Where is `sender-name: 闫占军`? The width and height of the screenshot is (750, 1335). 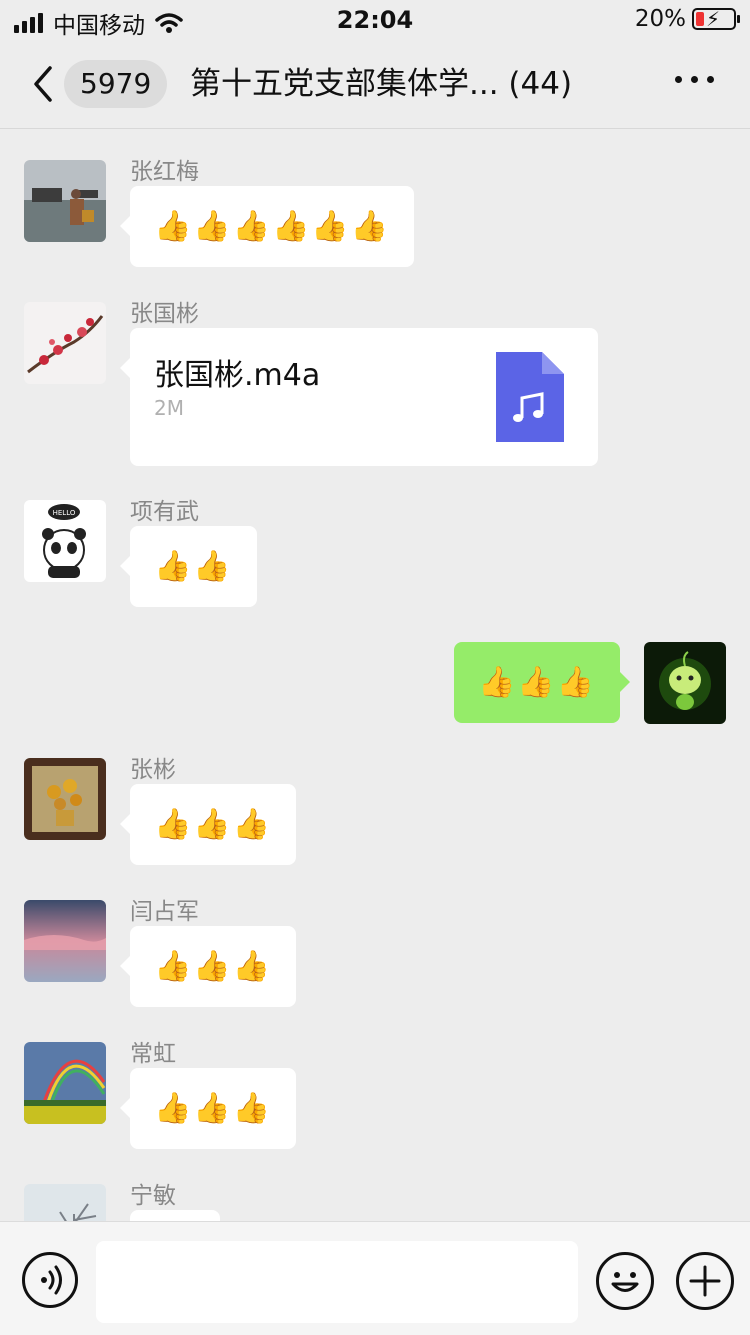 sender-name: 闫占军 is located at coordinates (164, 912).